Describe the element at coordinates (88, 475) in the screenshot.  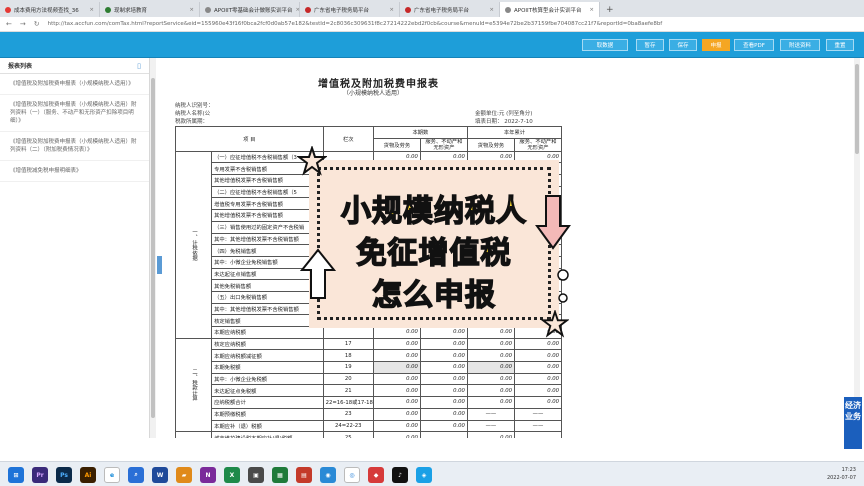
I see `illustrator-icon: Ai` at that location.